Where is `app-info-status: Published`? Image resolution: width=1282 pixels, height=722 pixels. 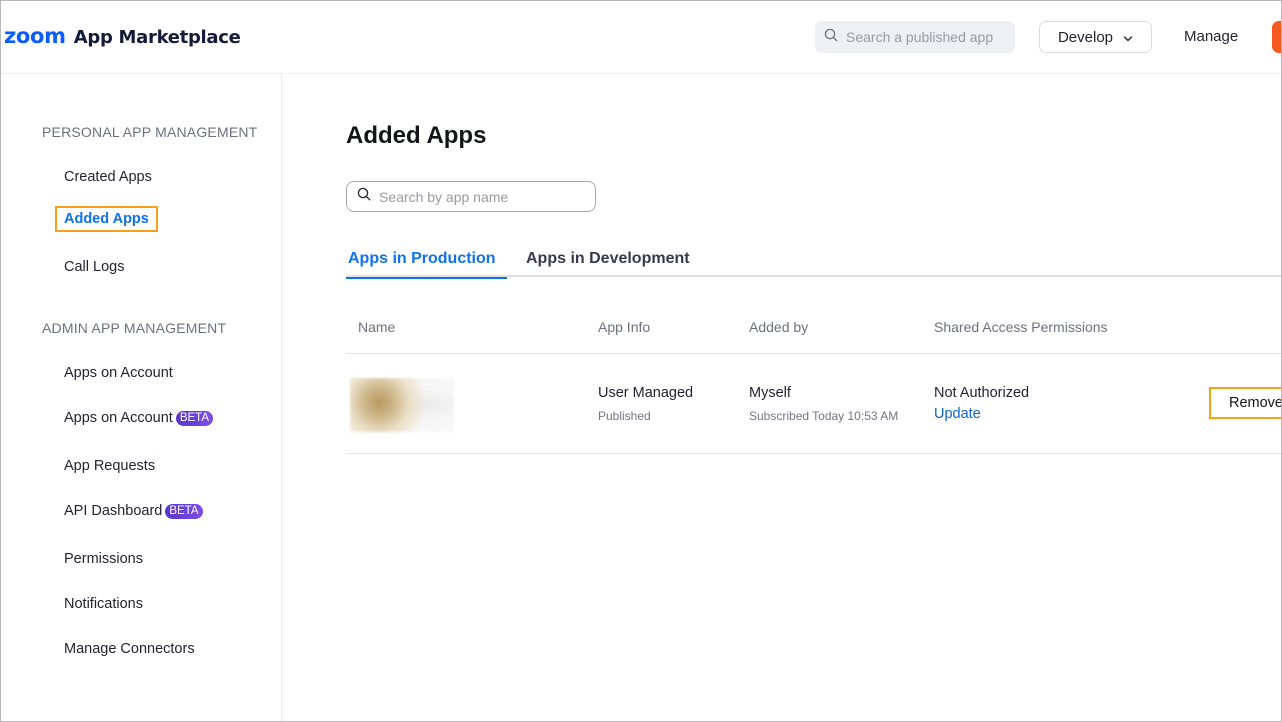
app-info-status: Published is located at coordinates (624, 416).